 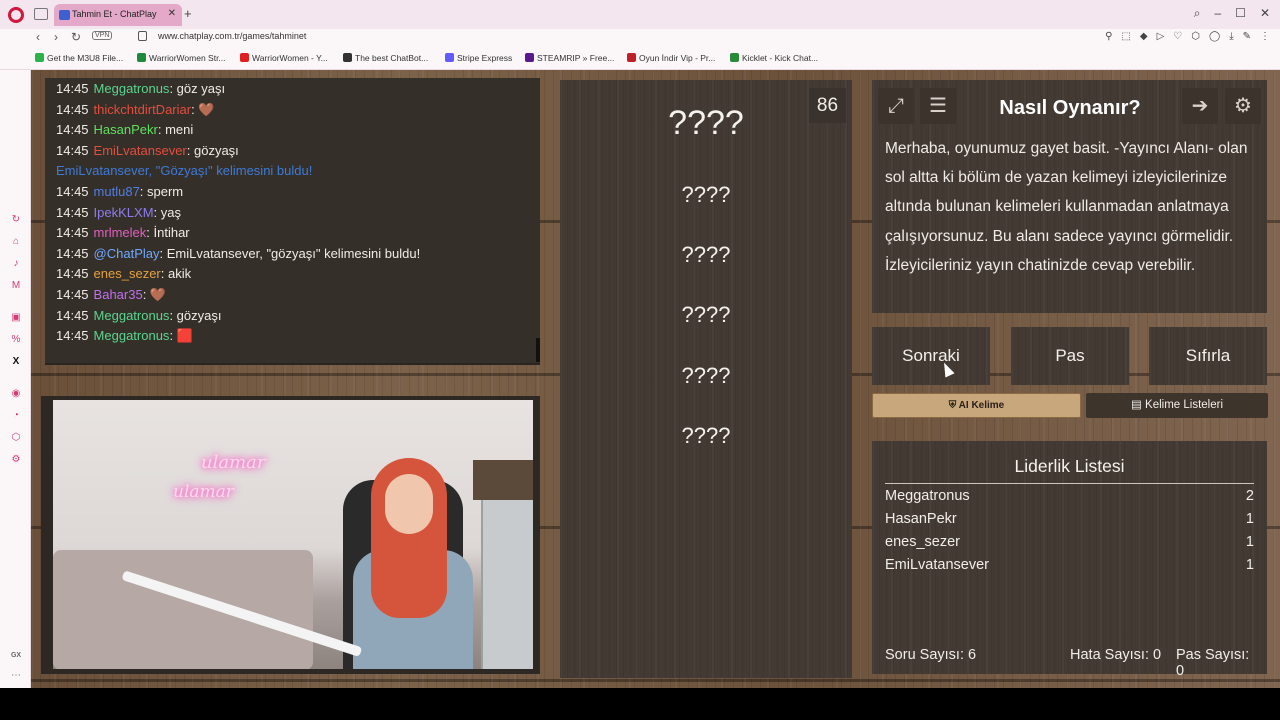 What do you see at coordinates (16, 318) in the screenshot?
I see `twitch-icon: ▣` at bounding box center [16, 318].